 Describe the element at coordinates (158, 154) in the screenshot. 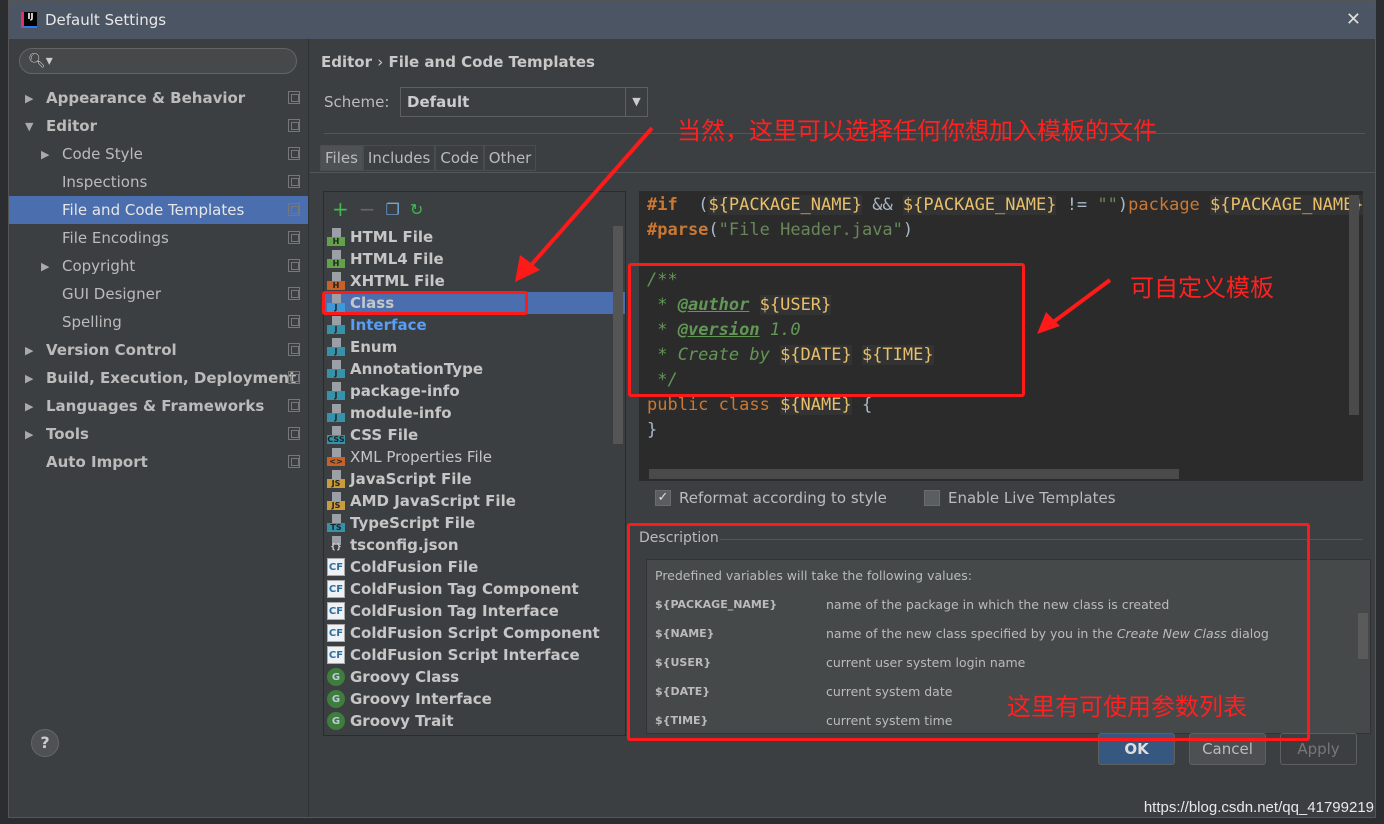

I see `sidebar-item: ▶ Code Style` at that location.